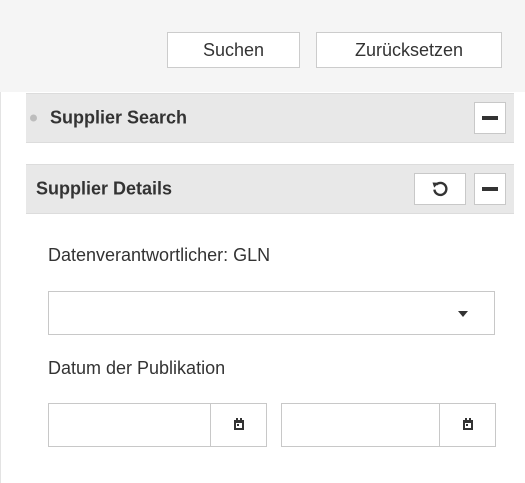  What do you see at coordinates (361, 425) in the screenshot?
I see `publication-date-to-input` at bounding box center [361, 425].